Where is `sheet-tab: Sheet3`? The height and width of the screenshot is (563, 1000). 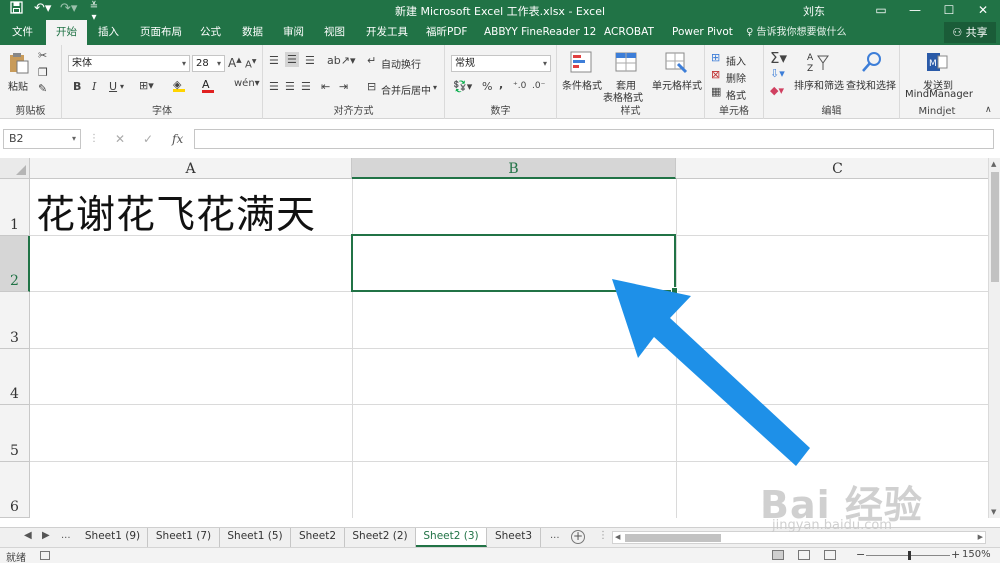 sheet-tab: Sheet3 is located at coordinates (514, 537).